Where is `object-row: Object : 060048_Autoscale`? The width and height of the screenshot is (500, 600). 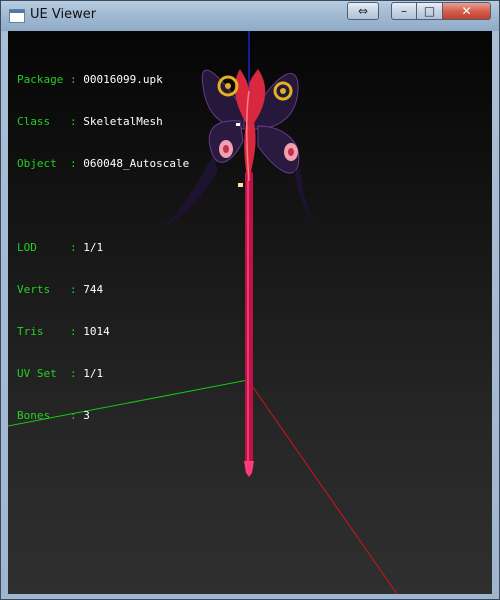
object-row: Object : 060048_Autoscale is located at coordinates (103, 164).